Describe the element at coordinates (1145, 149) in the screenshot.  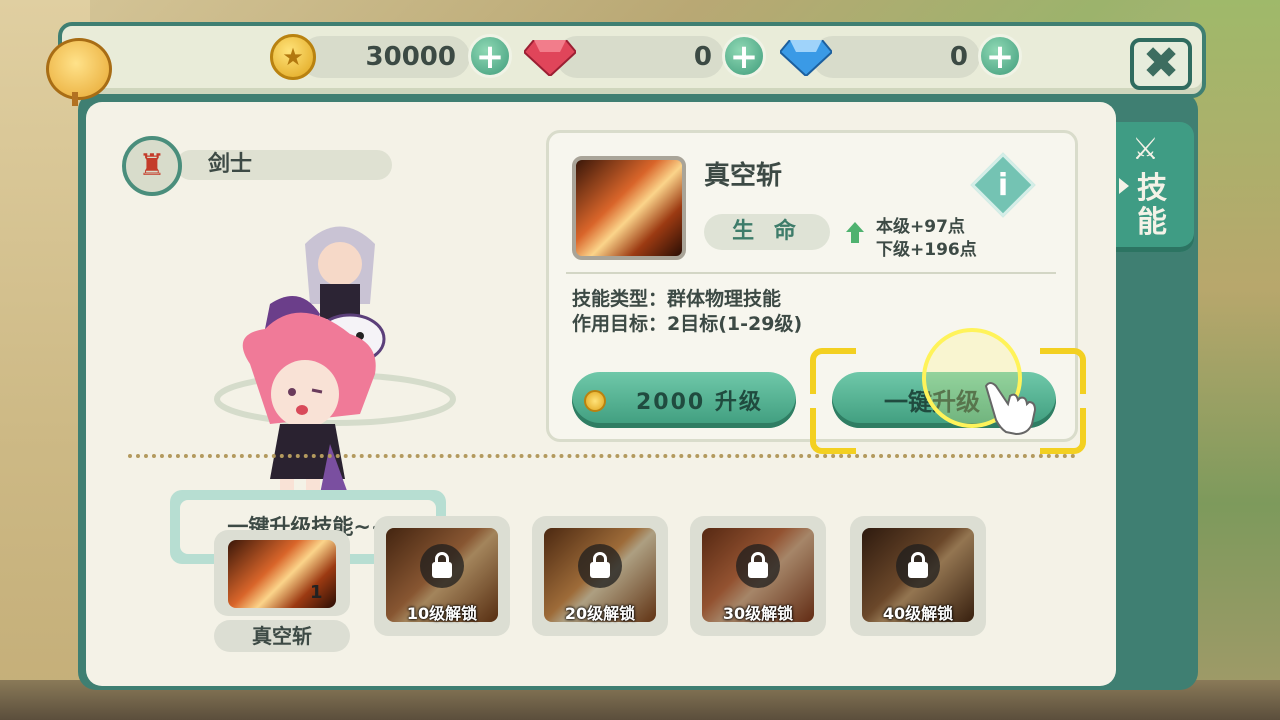
I see `crossed-swords-icon: ⚔` at that location.